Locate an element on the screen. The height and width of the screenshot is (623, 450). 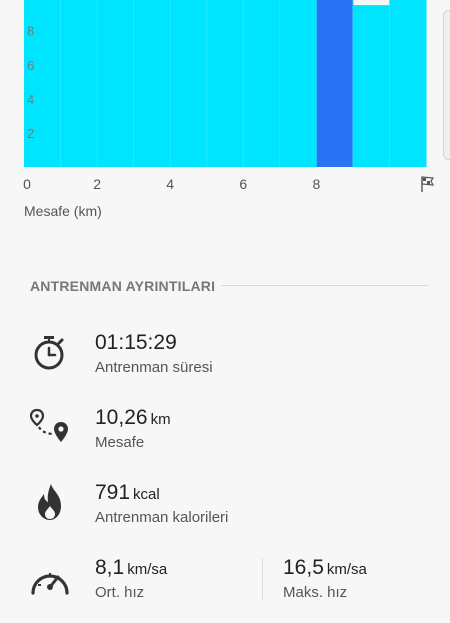
distance-label: Mesafe is located at coordinates (120, 442).